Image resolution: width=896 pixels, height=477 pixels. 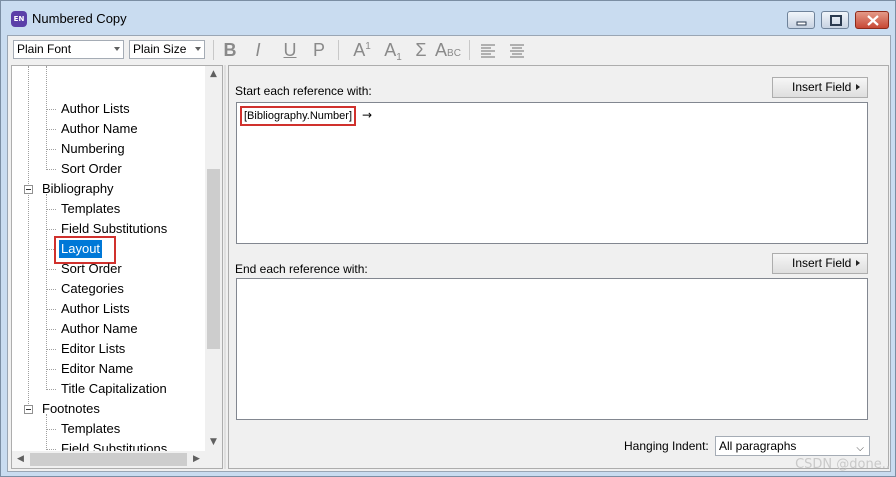 I want to click on tree-item-author-lists: Author Lists, so click(x=95, y=109).